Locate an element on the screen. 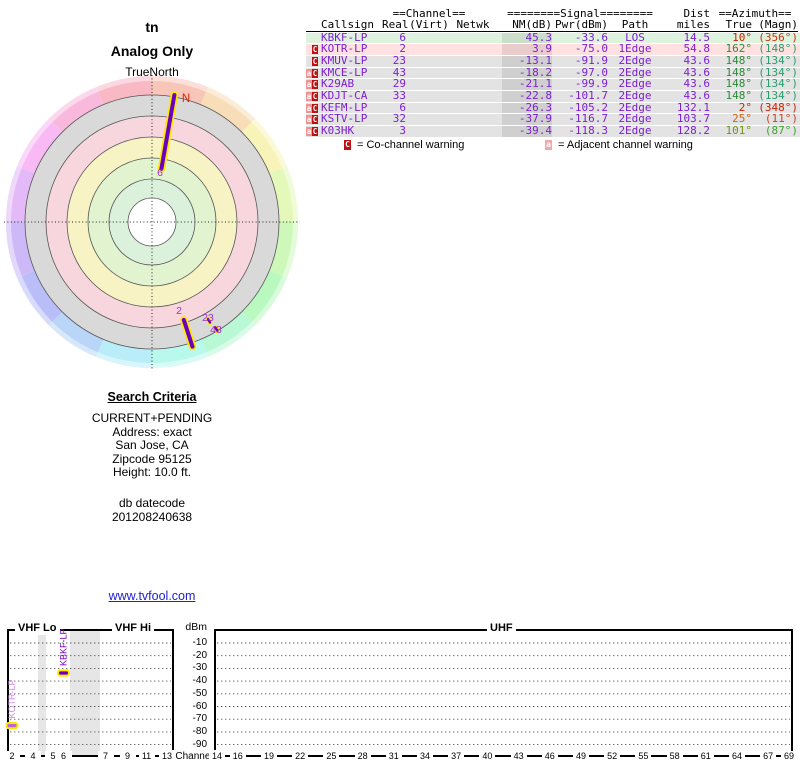 Image resolution: width=800 pixels, height=768 pixels. callsign-header: Callsign is located at coordinates (347, 24).